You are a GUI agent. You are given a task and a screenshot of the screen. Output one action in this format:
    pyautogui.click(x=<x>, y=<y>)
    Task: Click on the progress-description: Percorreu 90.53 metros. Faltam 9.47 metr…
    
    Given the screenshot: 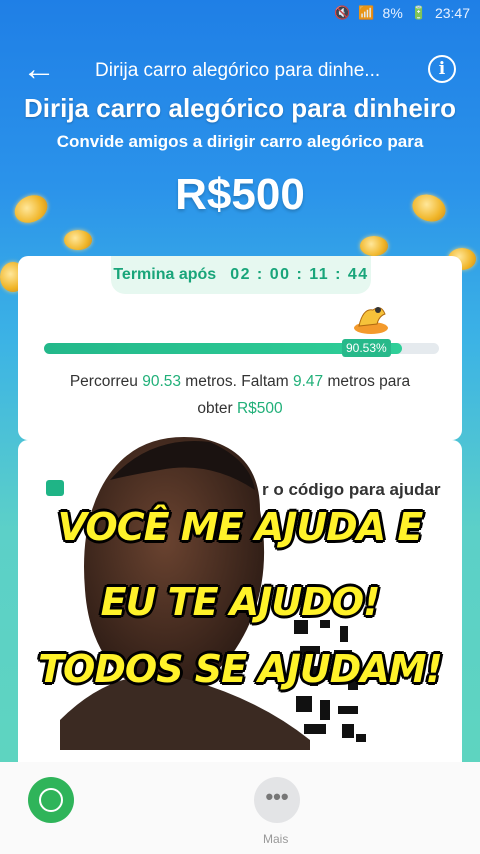 What is the action you would take?
    pyautogui.click(x=240, y=395)
    